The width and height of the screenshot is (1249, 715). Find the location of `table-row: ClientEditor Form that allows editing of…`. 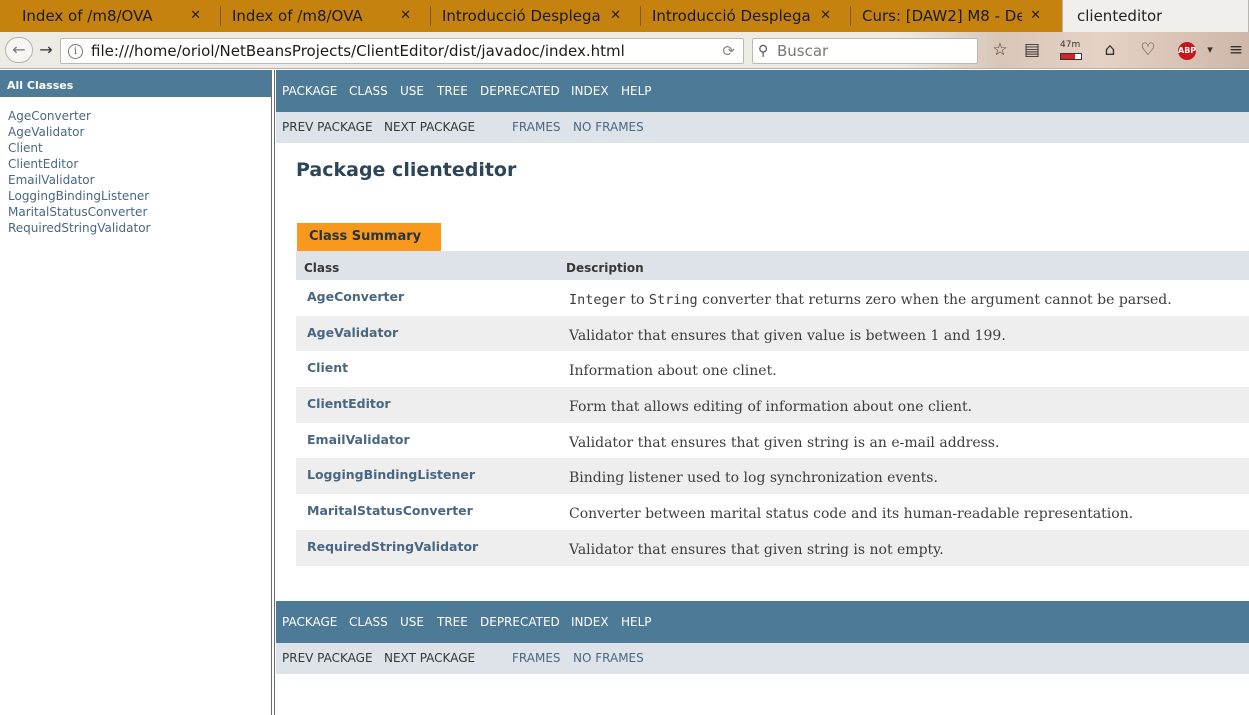

table-row: ClientEditor Form that allows editing of… is located at coordinates (772, 405).